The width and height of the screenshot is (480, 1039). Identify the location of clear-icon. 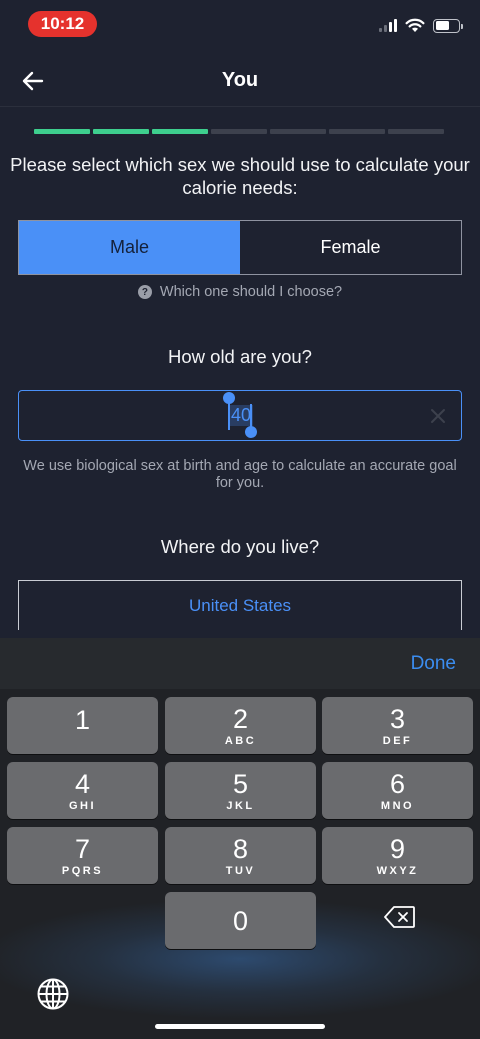
(438, 416).